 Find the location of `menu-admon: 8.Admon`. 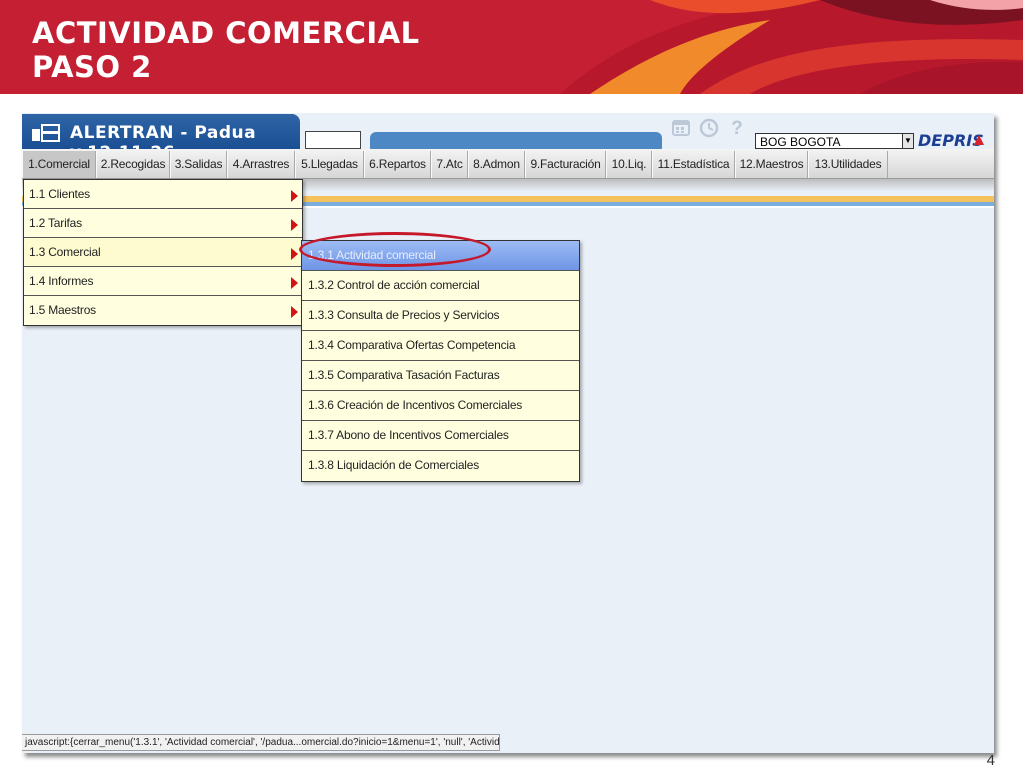

menu-admon: 8.Admon is located at coordinates (496, 164).